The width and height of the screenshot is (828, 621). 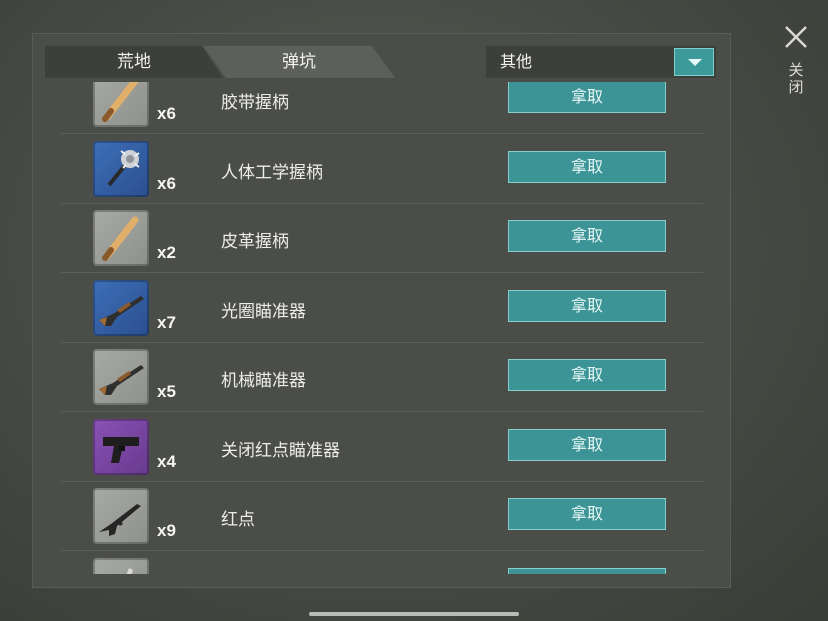 I want to click on tab-bar: 荒地 弹坑 其他, so click(x=381, y=63).